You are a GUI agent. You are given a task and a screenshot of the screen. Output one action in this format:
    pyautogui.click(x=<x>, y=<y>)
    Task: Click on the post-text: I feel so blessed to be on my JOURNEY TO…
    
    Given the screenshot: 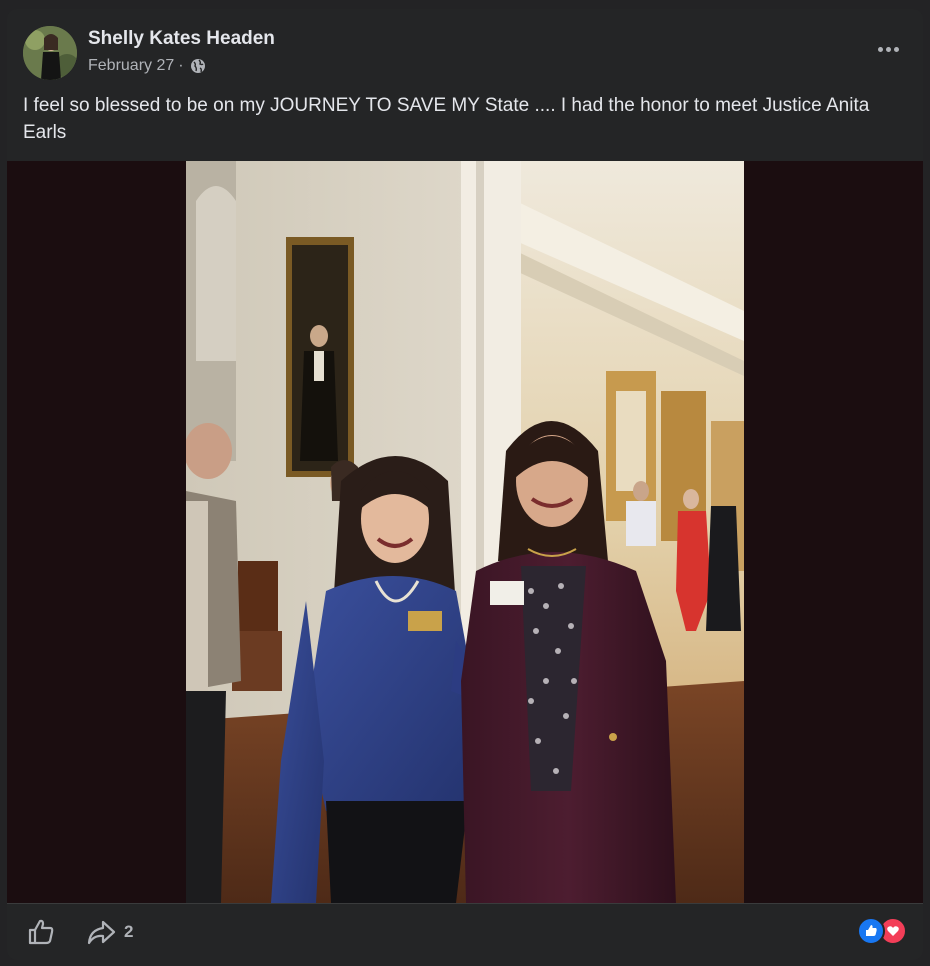 What is the action you would take?
    pyautogui.click(x=446, y=119)
    